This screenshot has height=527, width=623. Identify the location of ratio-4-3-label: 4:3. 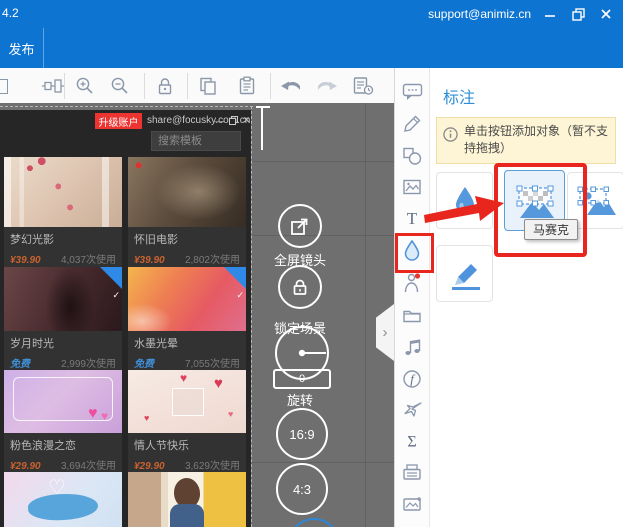
(302, 489).